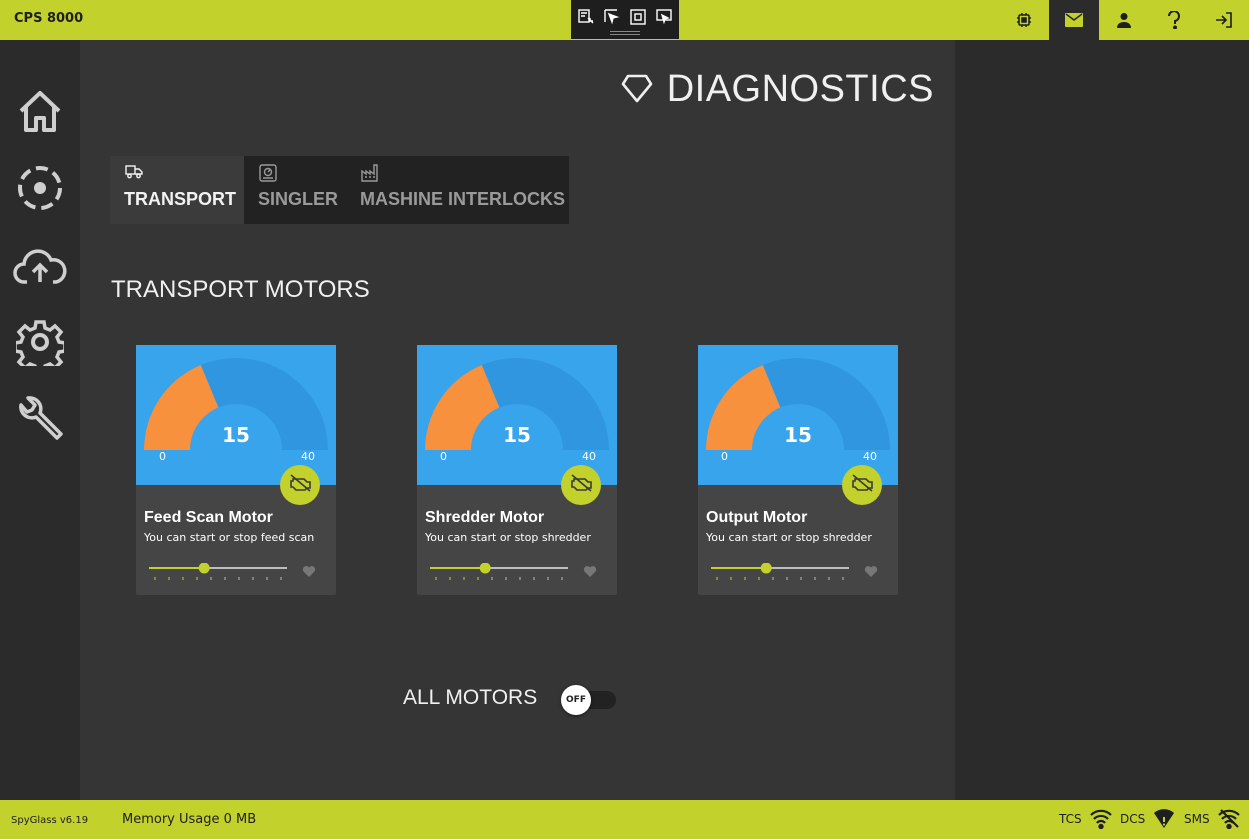 The image size is (1249, 839). What do you see at coordinates (240, 289) in the screenshot?
I see `section-title: TRANSPORT MOTORS` at bounding box center [240, 289].